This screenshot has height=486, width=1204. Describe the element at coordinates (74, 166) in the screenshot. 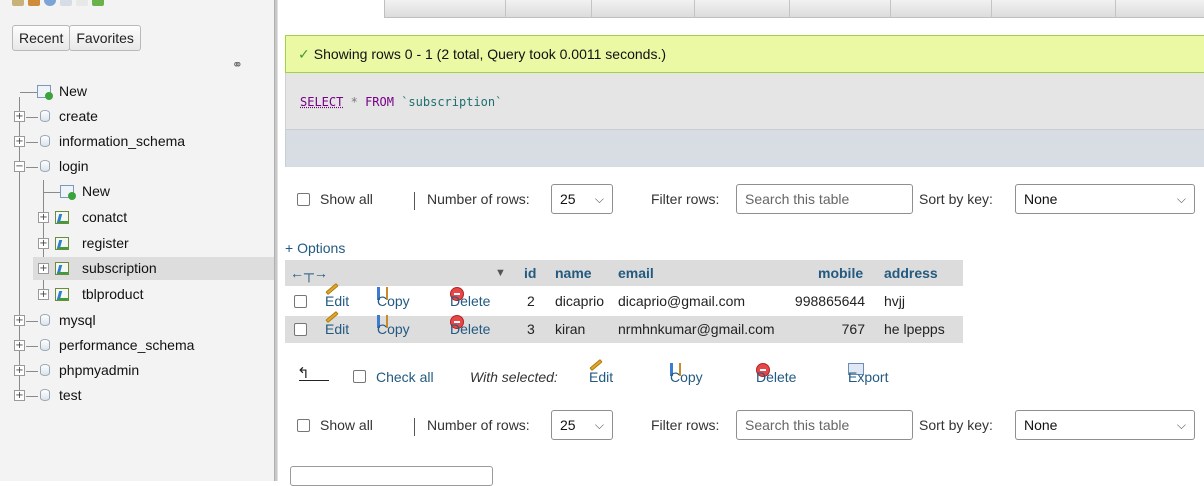

I see `tree-item-label: login` at that location.